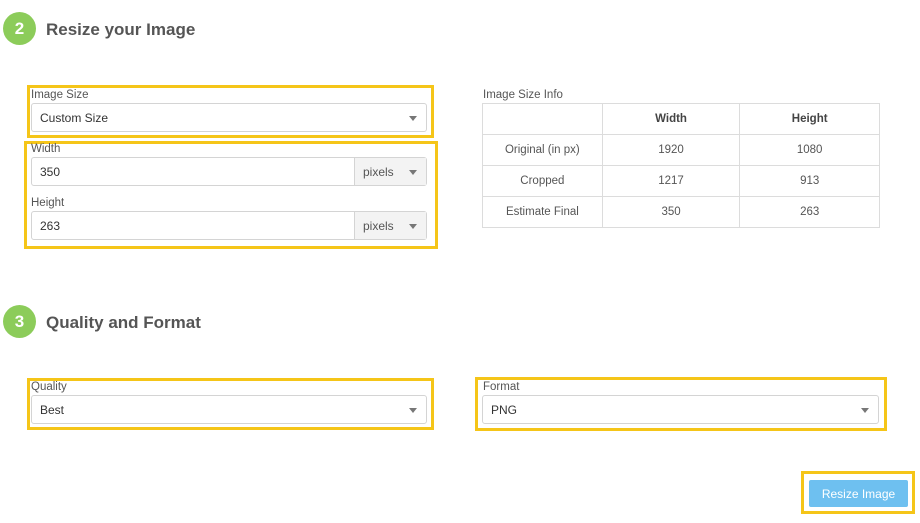 The image size is (920, 523). Describe the element at coordinates (46, 149) in the screenshot. I see `width-label: Width` at that location.